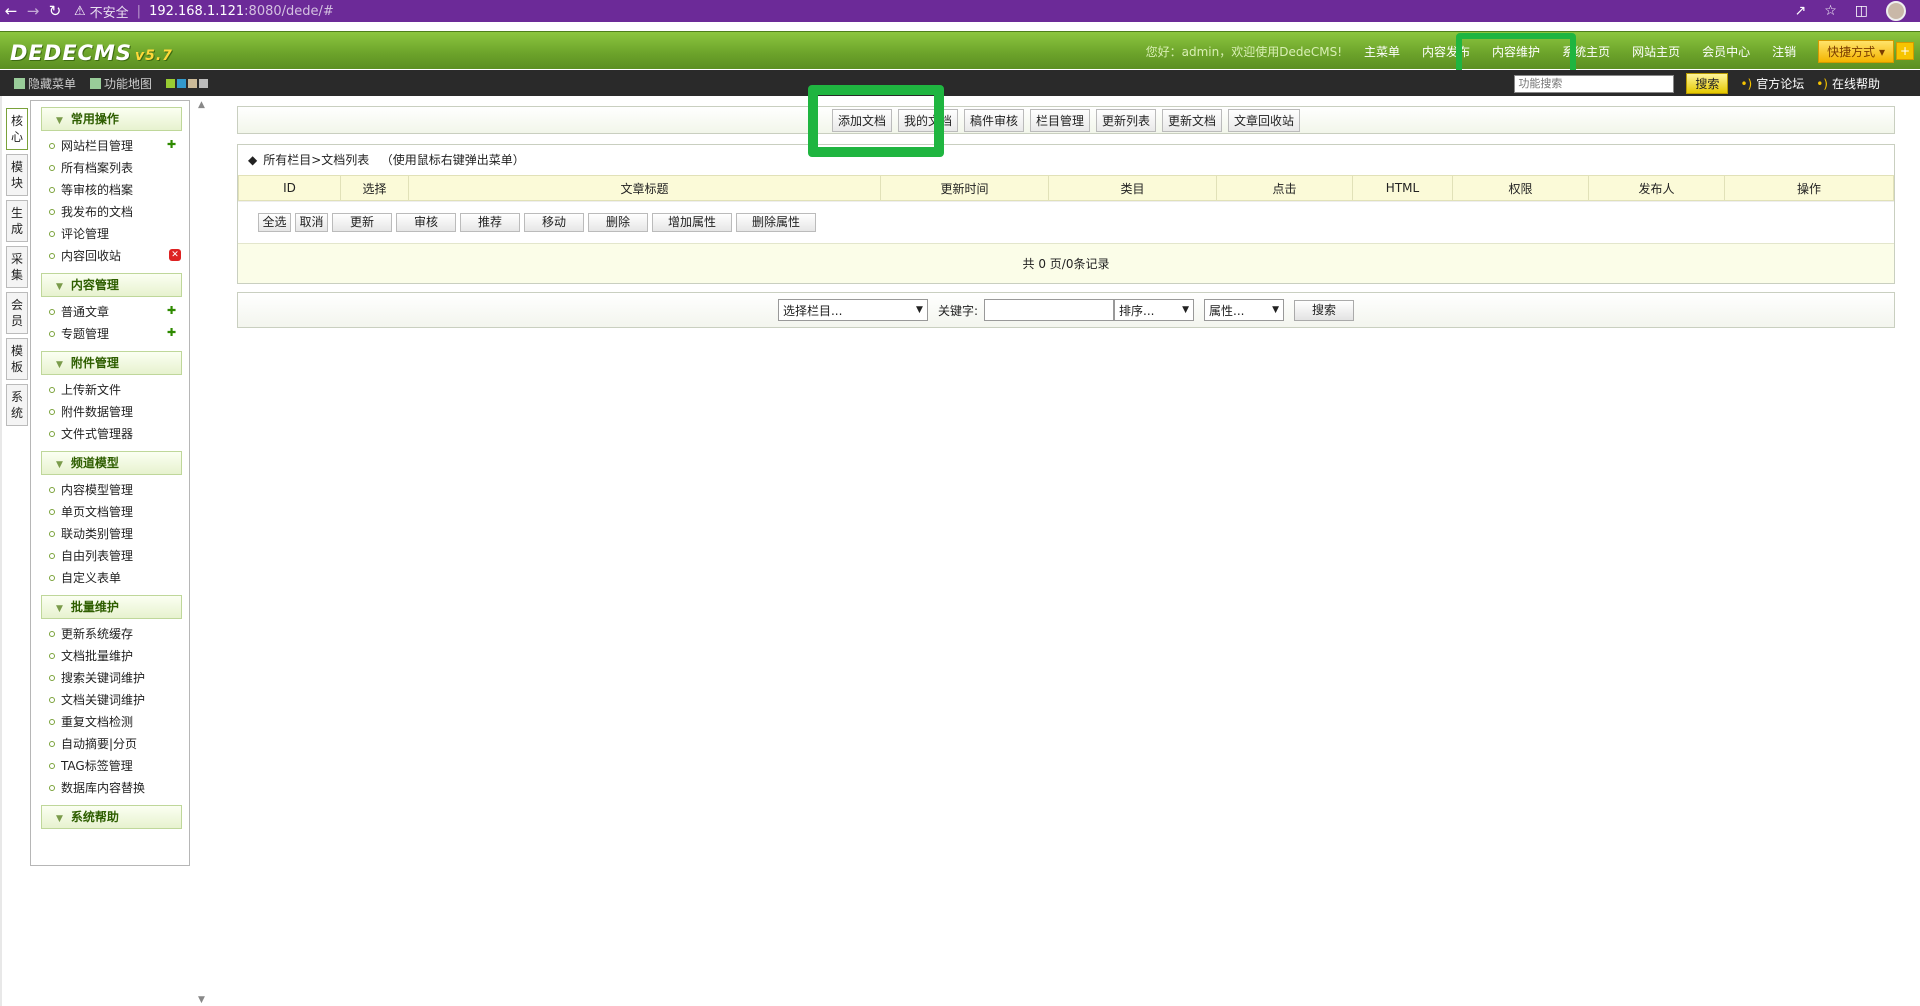  What do you see at coordinates (119, 556) in the screenshot?
I see `sidebar-item-free-lists: 自由列表管理` at bounding box center [119, 556].